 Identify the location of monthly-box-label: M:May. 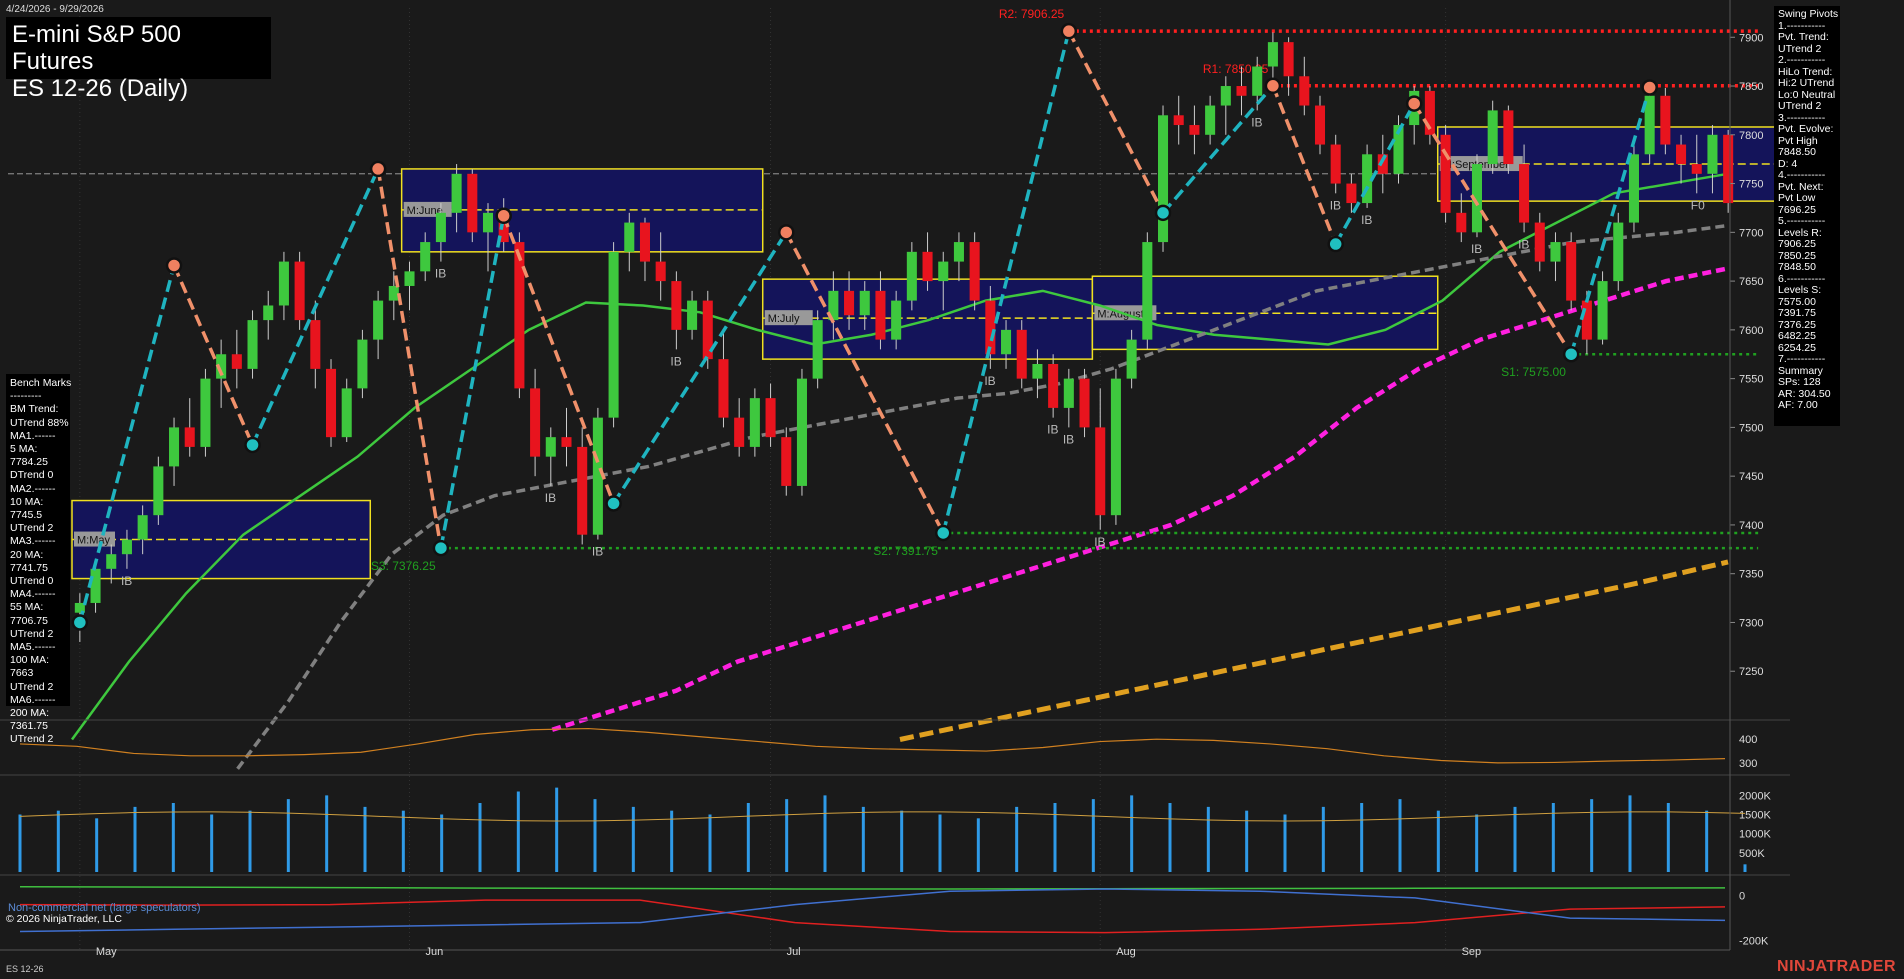
(94, 541).